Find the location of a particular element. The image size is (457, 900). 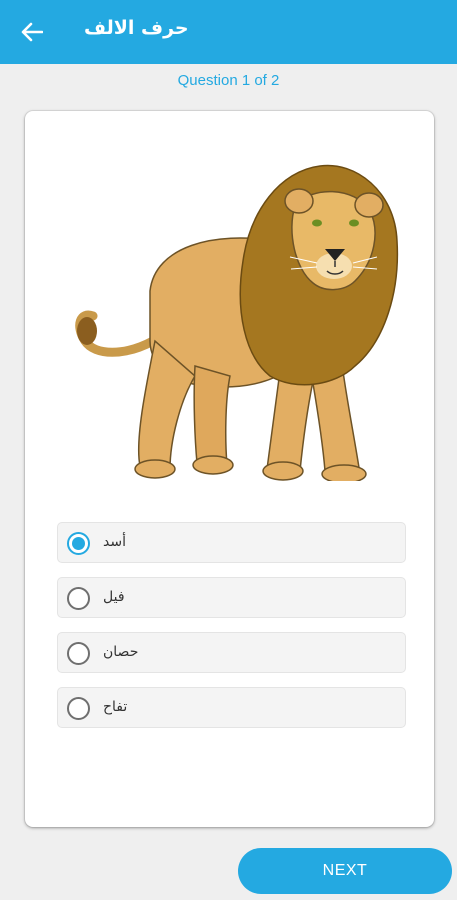

answer-option-2: فيل is located at coordinates (231, 597).